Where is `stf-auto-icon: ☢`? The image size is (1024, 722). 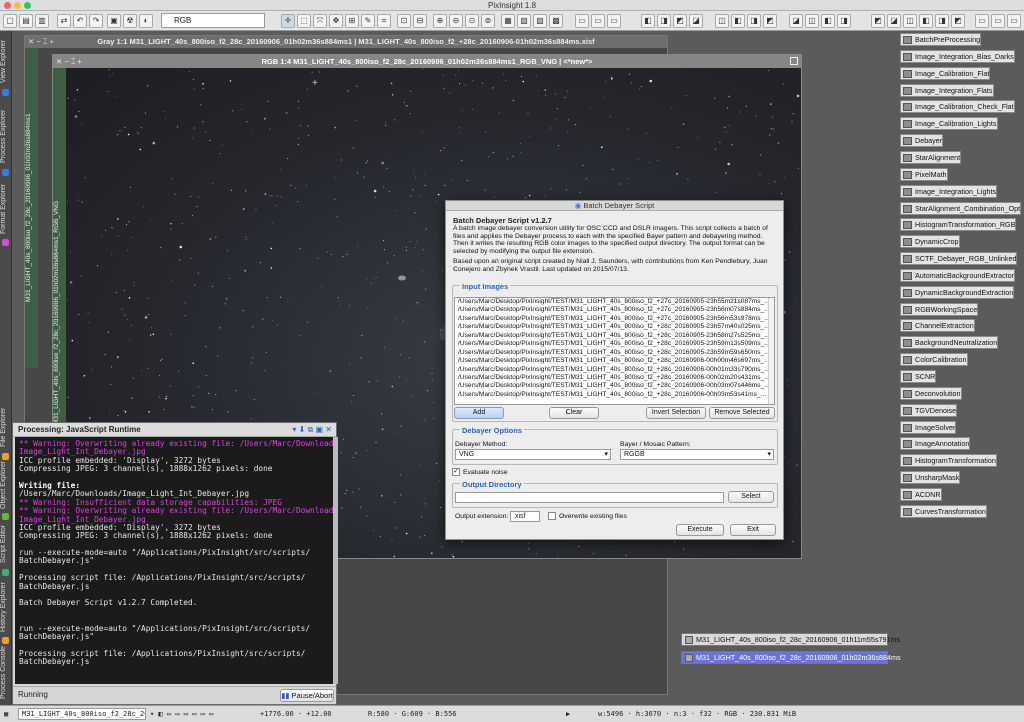 stf-auto-icon: ☢ is located at coordinates (130, 21).